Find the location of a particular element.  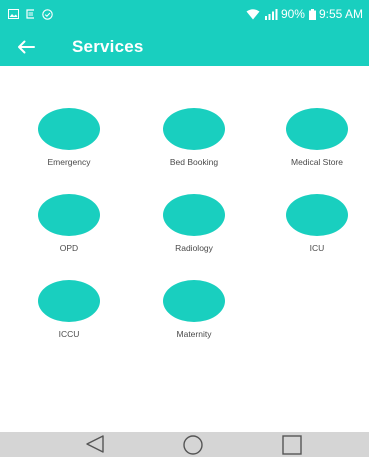

status-time: 9:55 AM is located at coordinates (340, 14).